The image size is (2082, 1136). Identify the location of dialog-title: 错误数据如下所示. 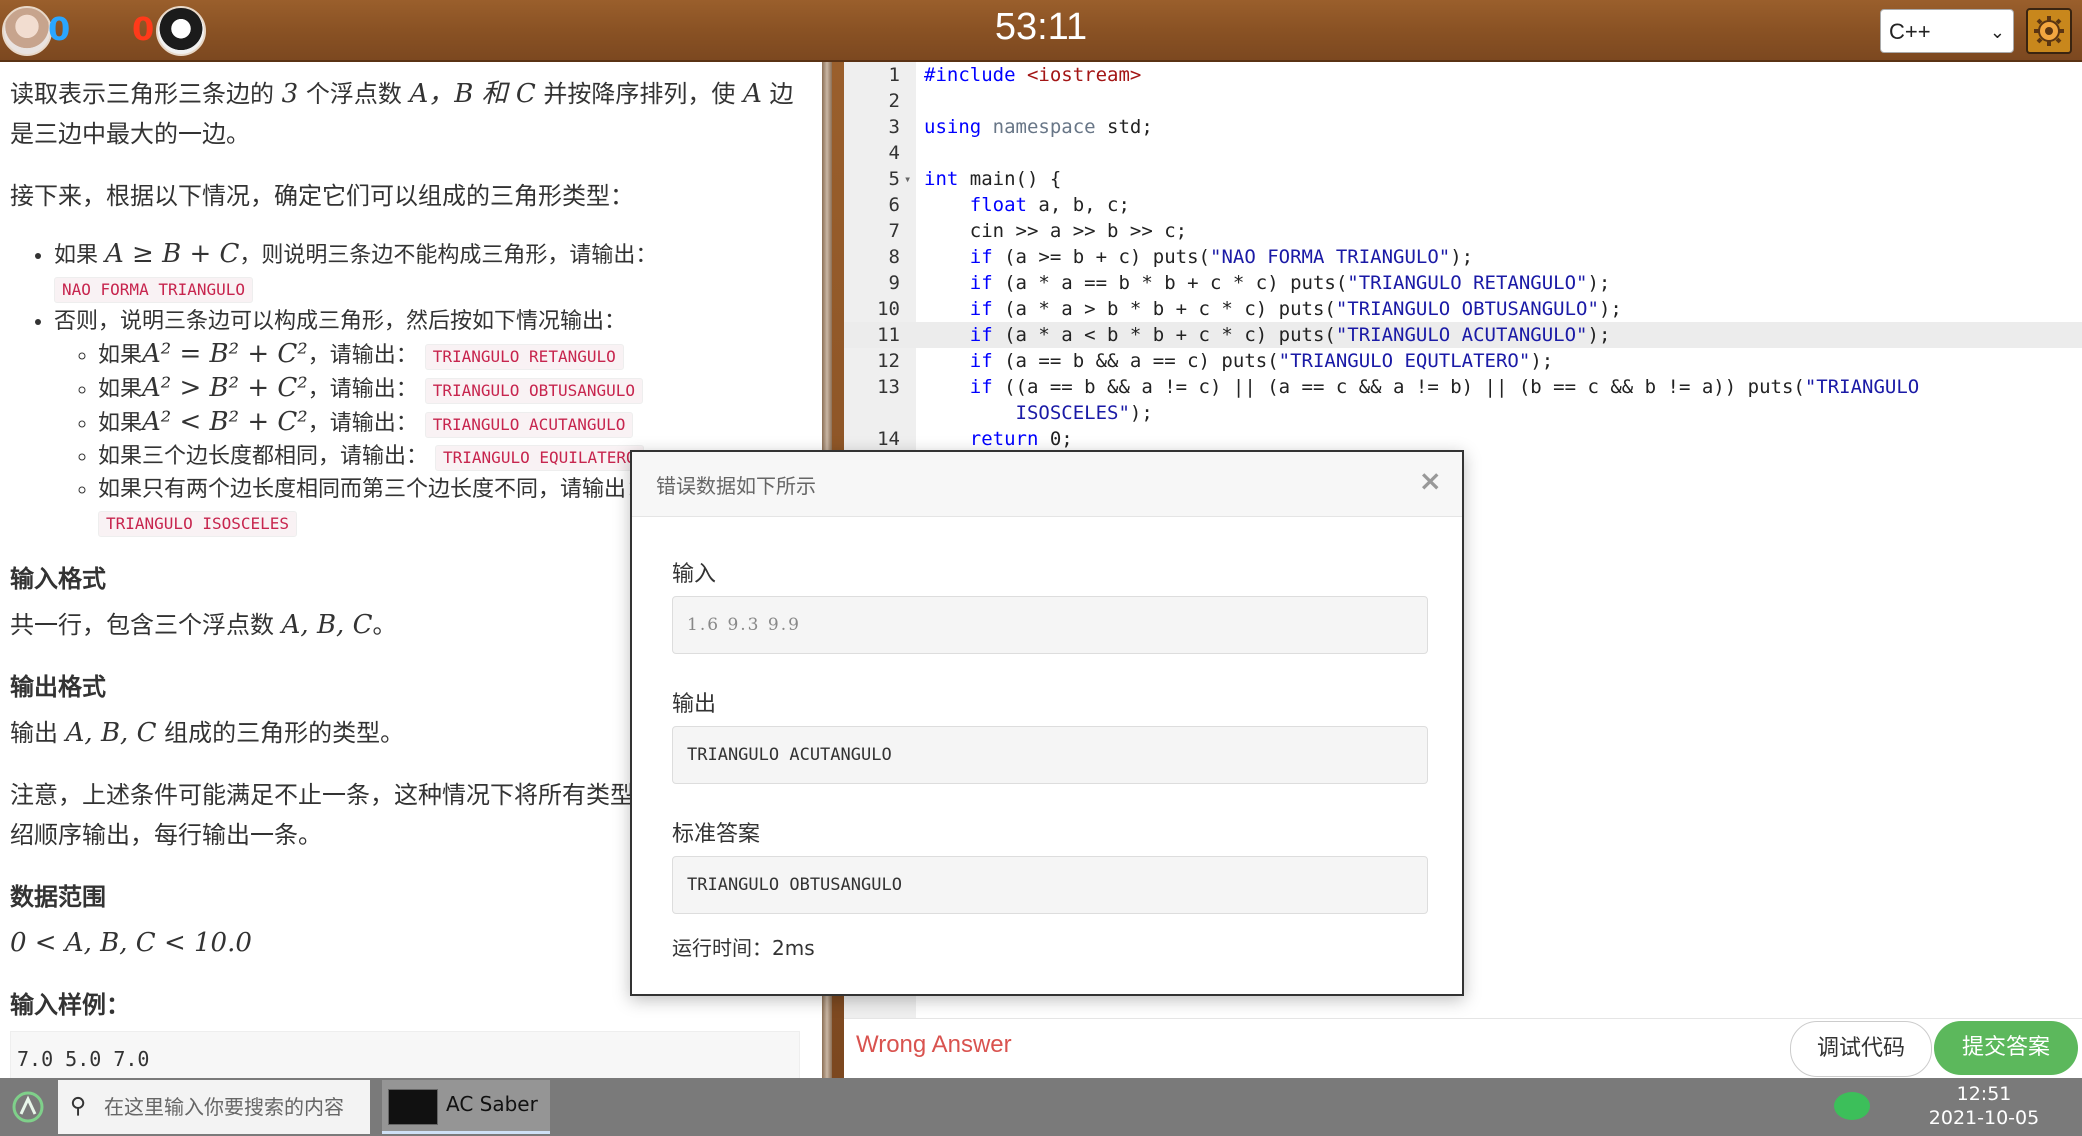
(736, 486).